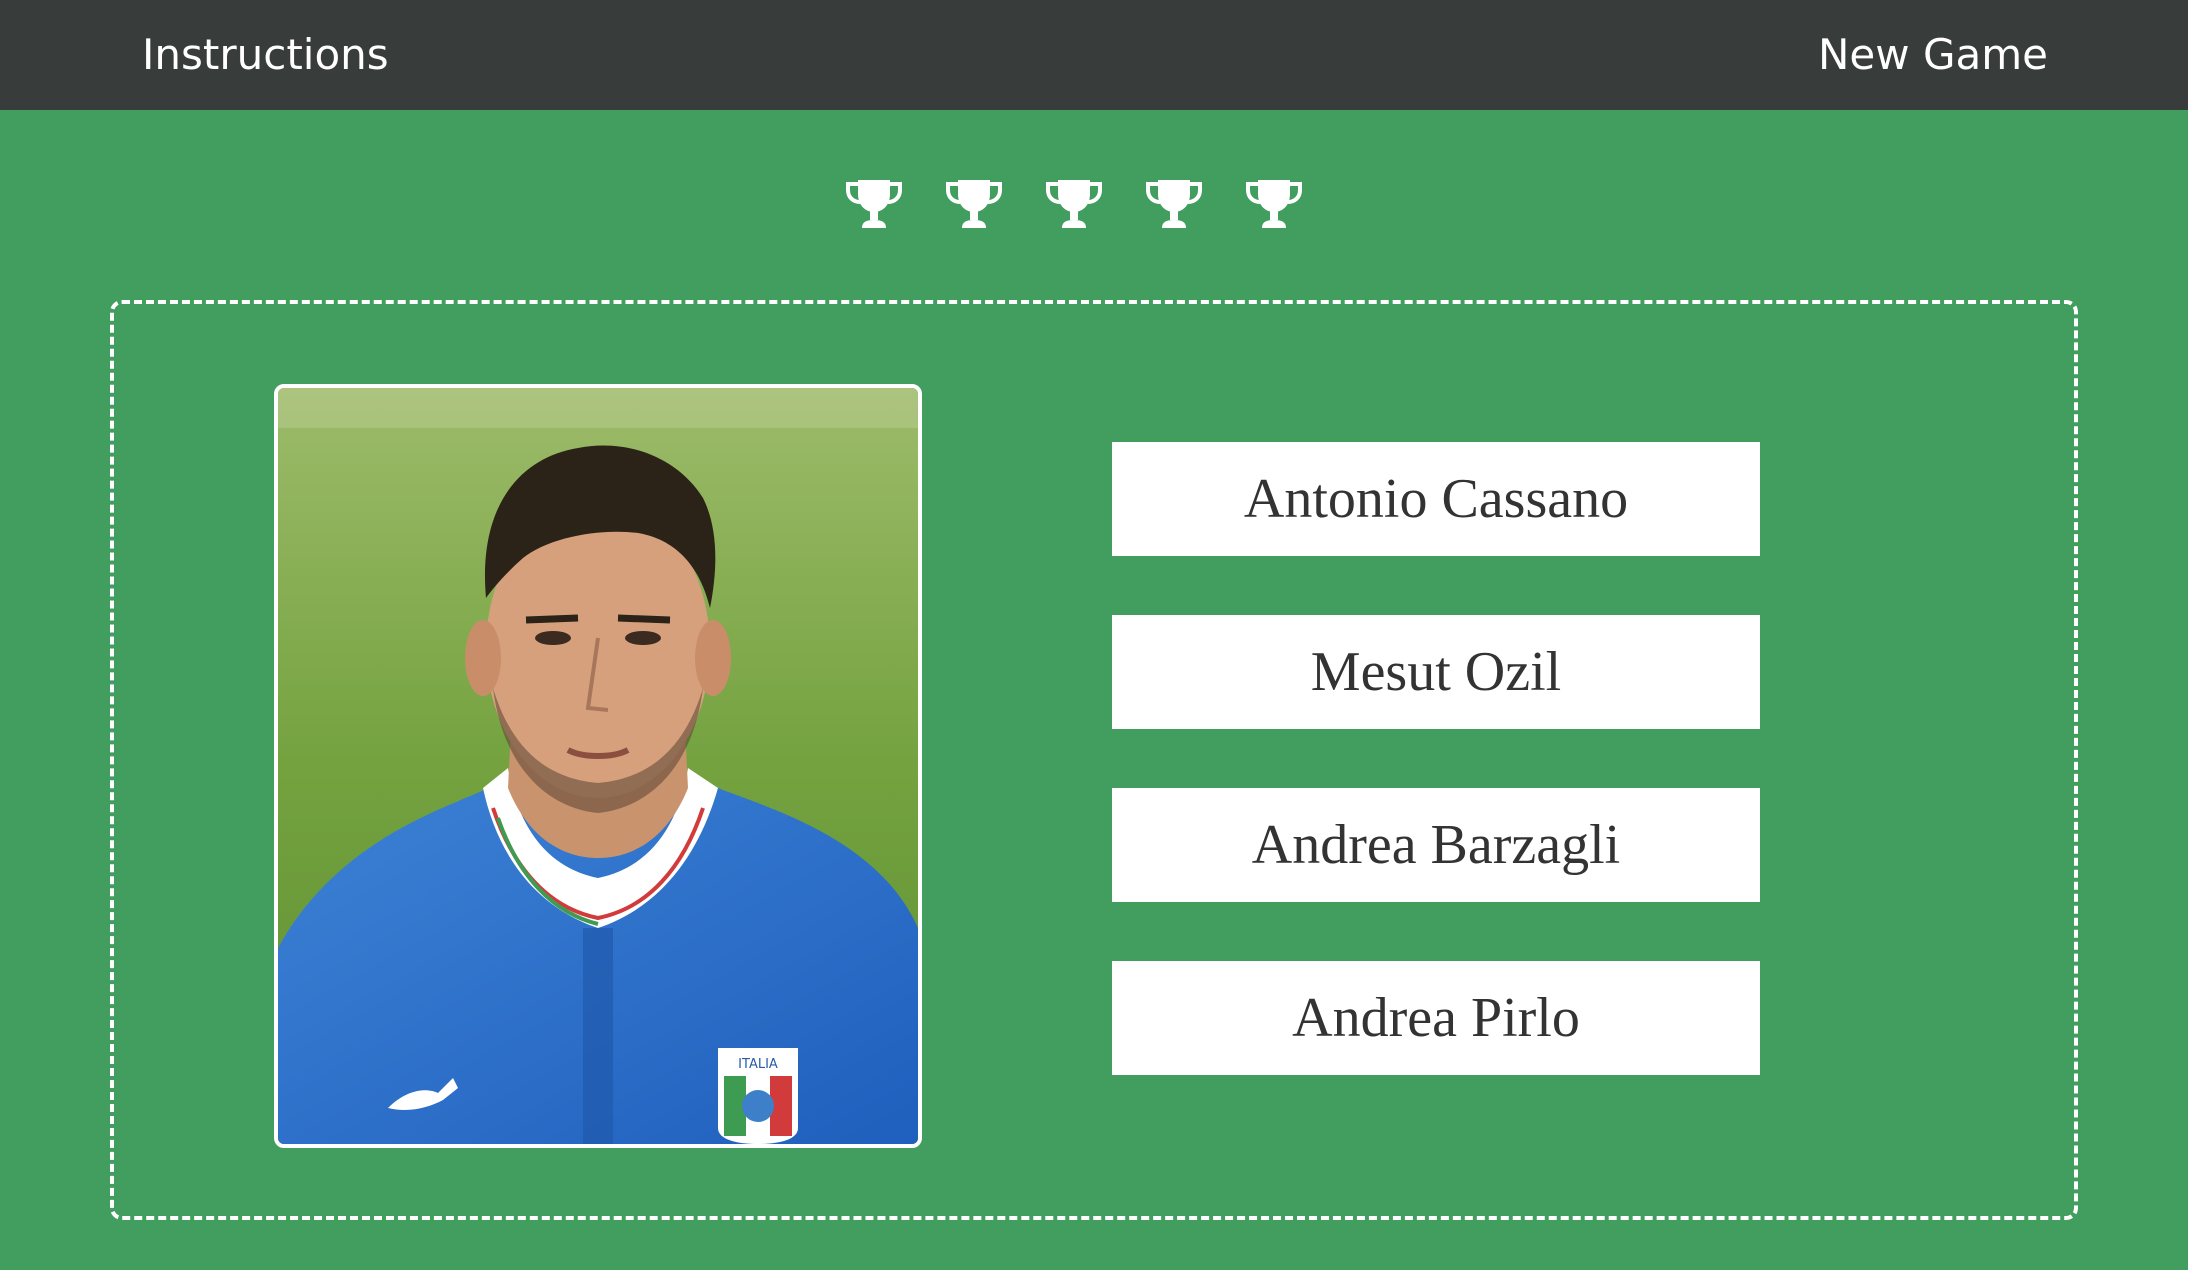  I want to click on answer-option-4: Andrea Pirlo, so click(1436, 1018).